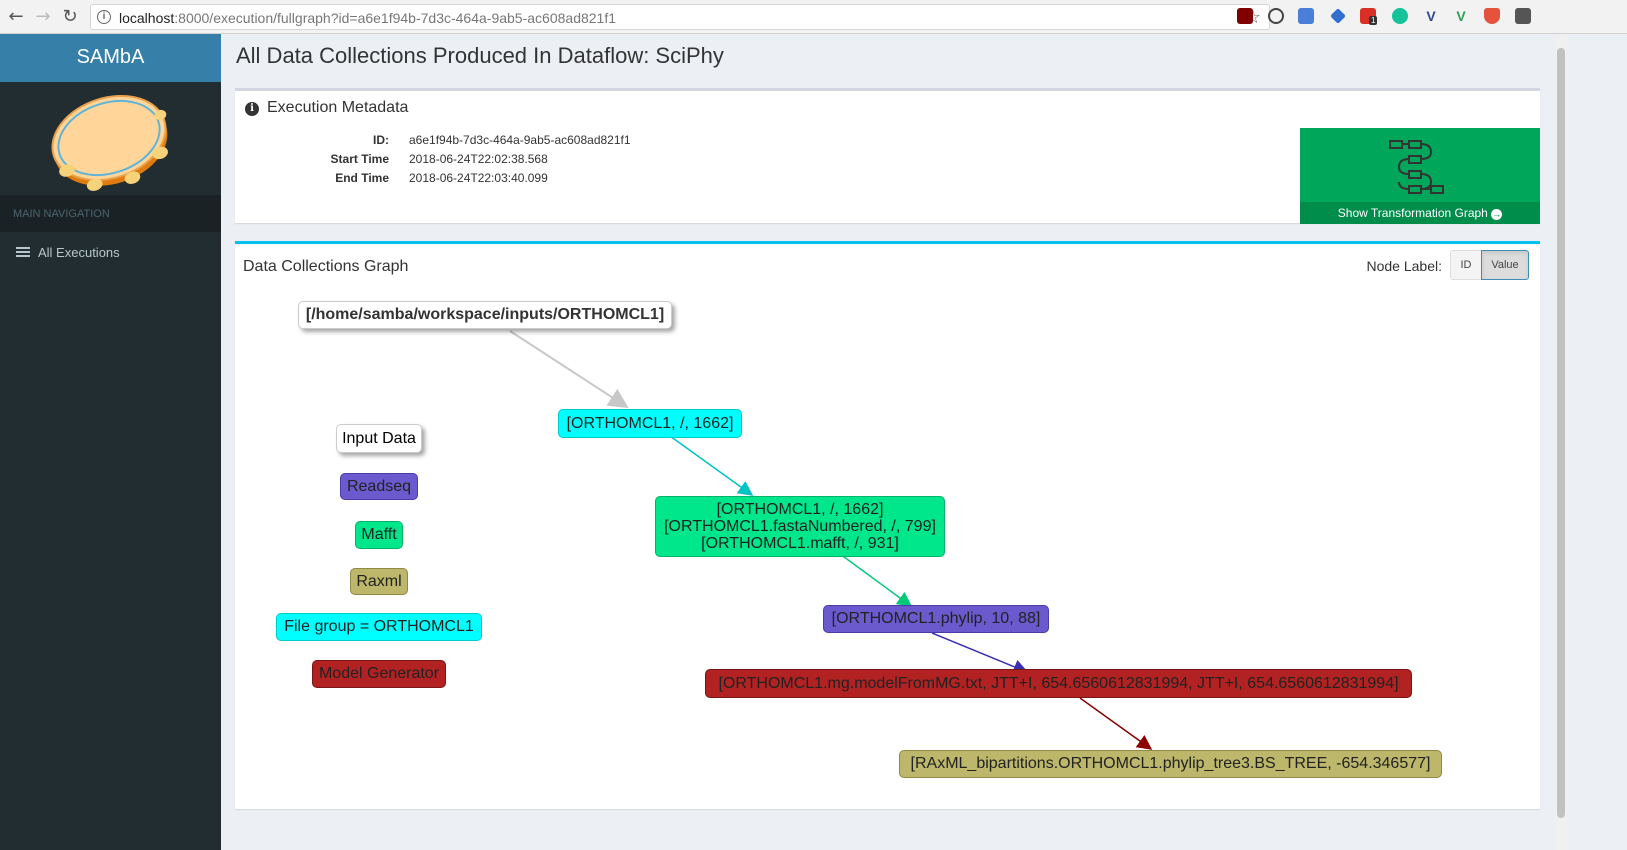  What do you see at coordinates (485, 315) in the screenshot?
I see `graph-node-input: [/home/samba/workspace/inputs/ORTHOMCL1]` at bounding box center [485, 315].